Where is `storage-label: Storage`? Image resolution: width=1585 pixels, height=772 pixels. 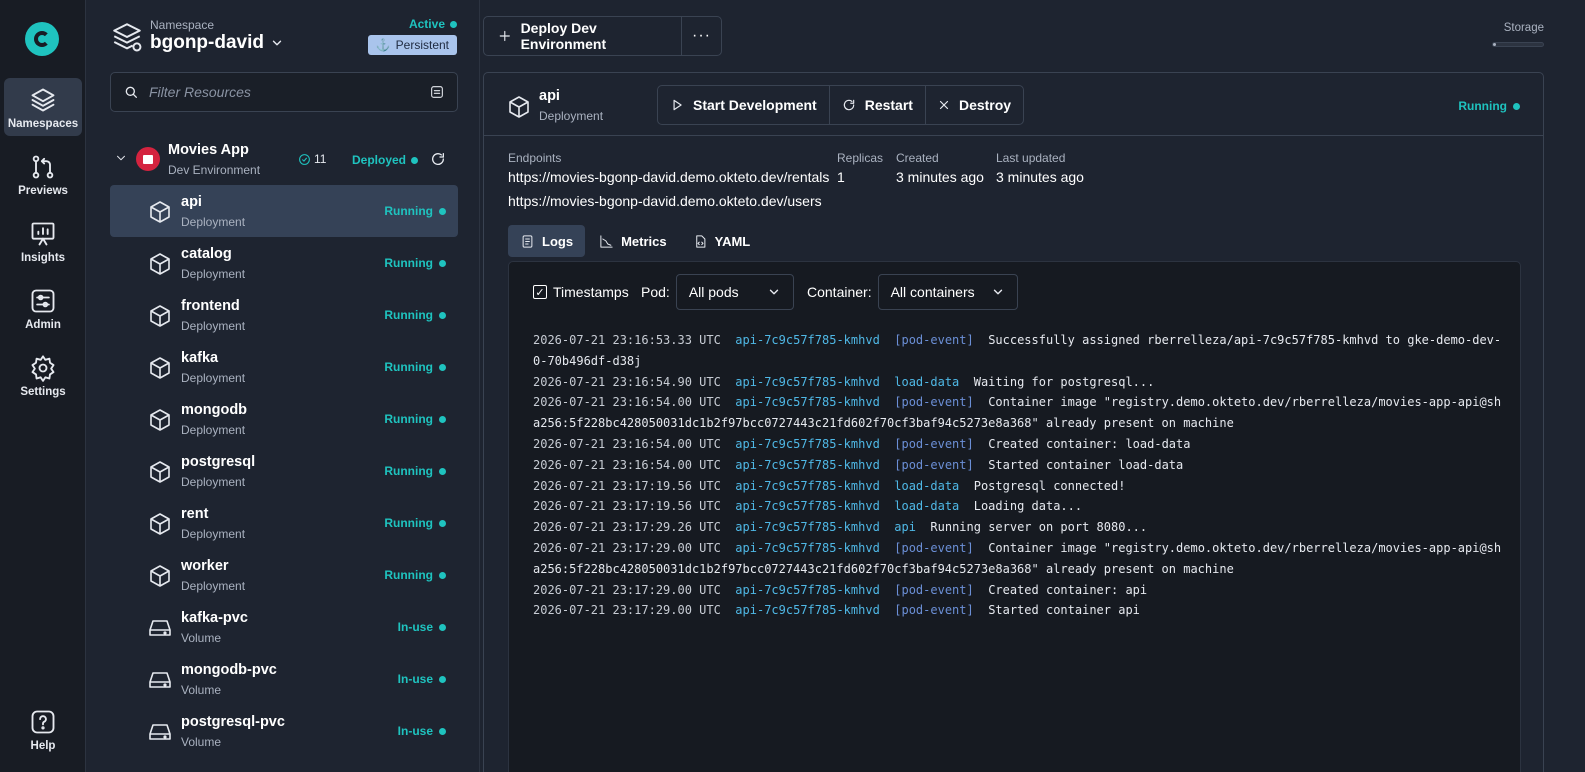
storage-label: Storage is located at coordinates (1523, 28).